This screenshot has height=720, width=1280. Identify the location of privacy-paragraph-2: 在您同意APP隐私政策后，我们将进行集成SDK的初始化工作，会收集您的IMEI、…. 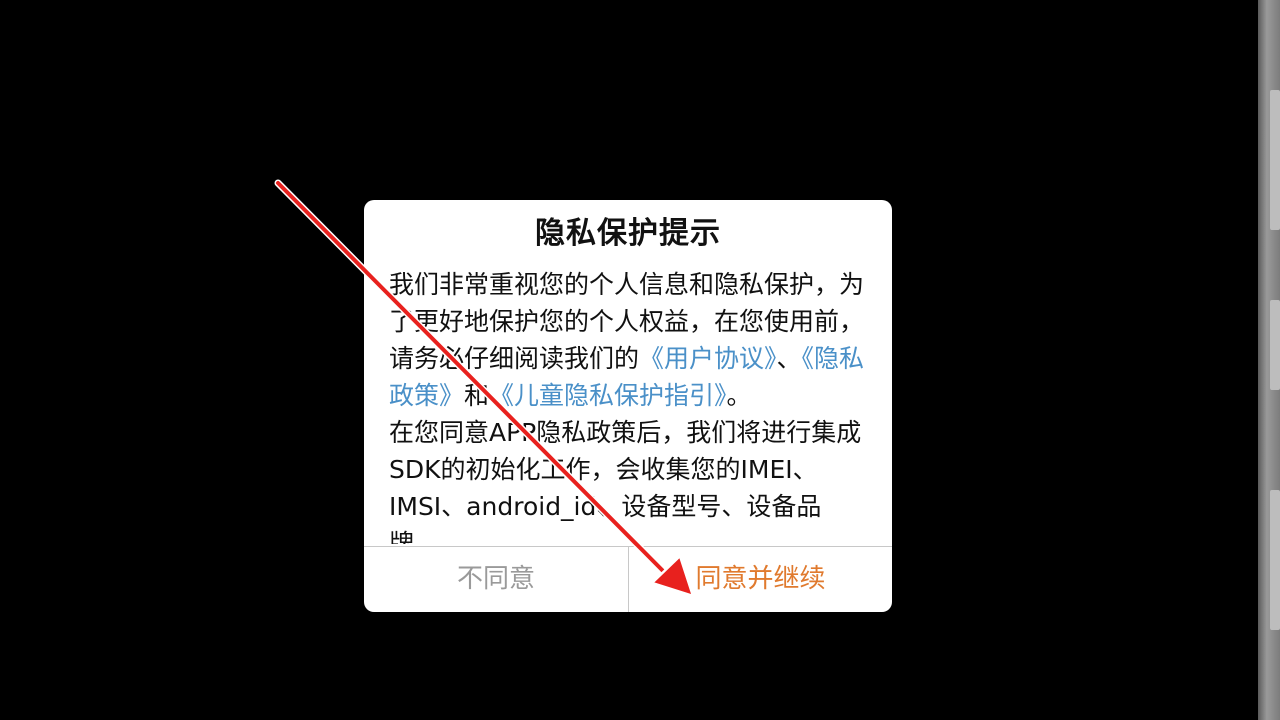
(625, 481).